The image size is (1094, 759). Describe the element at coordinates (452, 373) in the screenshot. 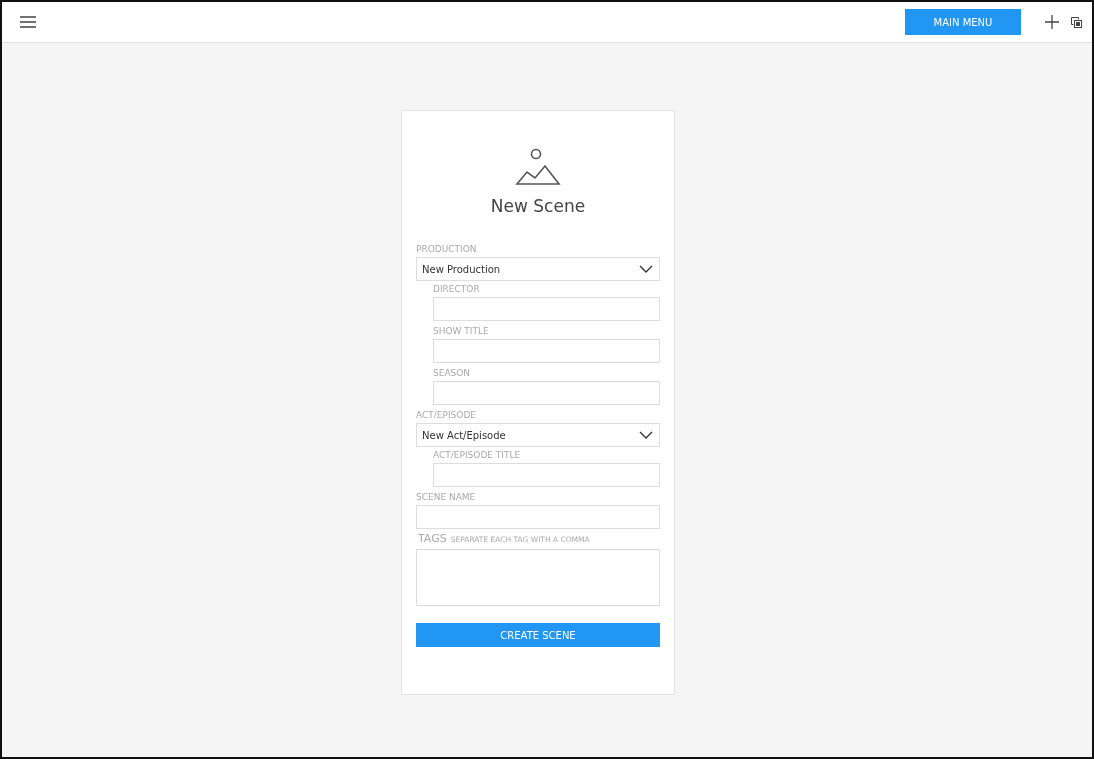

I see `field-label: SEASON` at that location.